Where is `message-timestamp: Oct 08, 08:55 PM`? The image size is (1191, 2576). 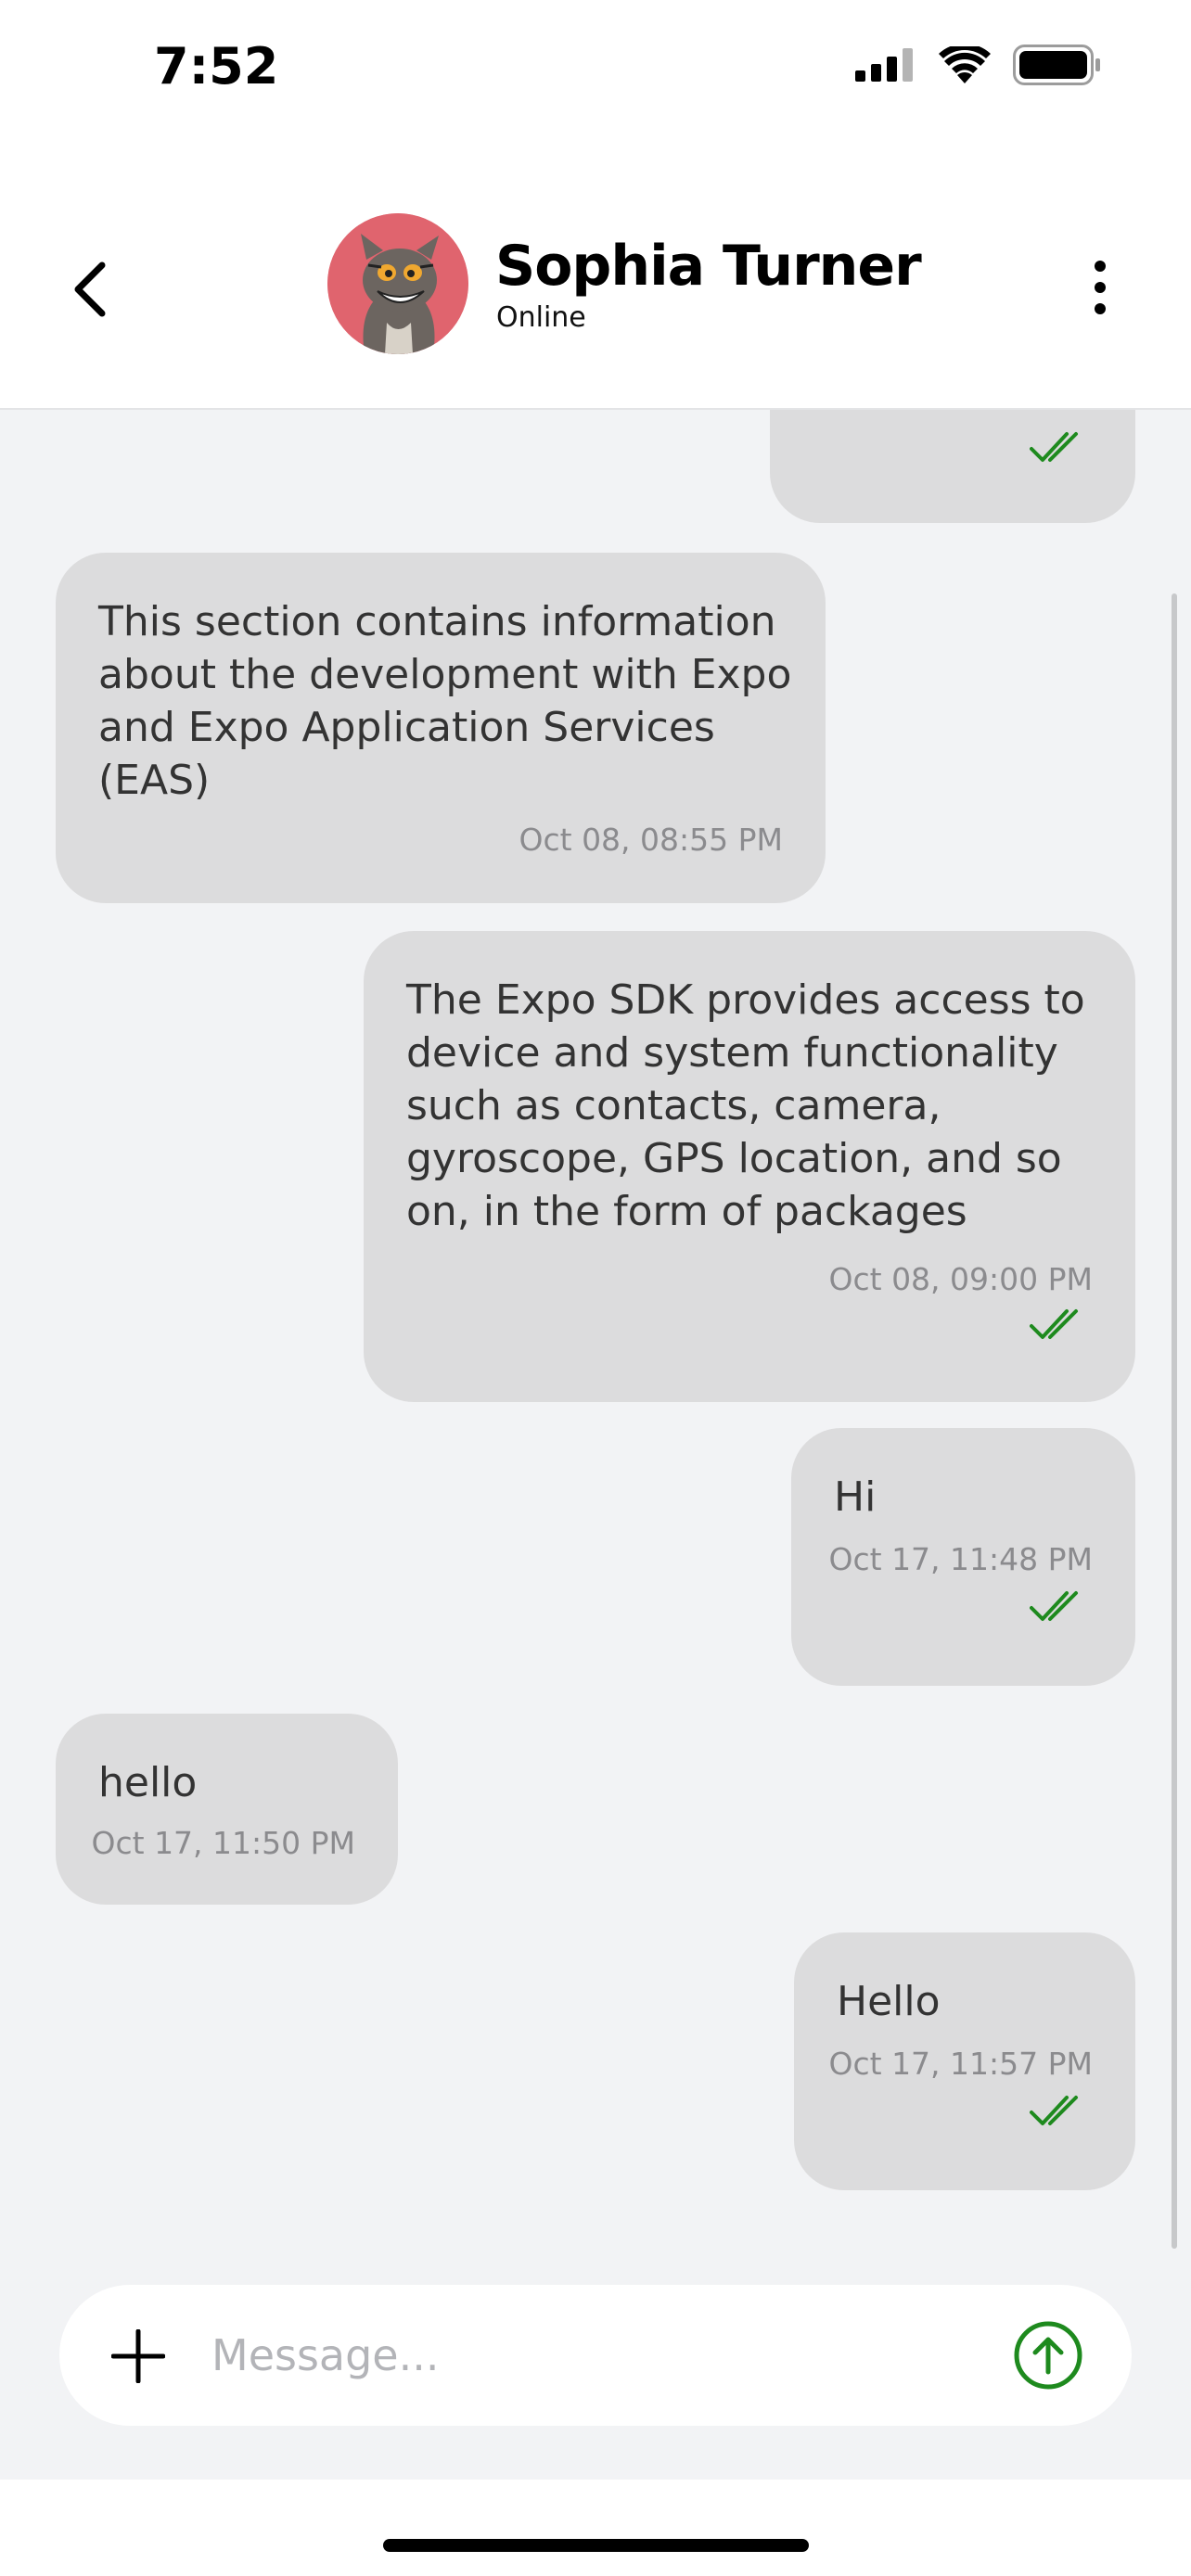
message-timestamp: Oct 08, 08:55 PM is located at coordinates (651, 840).